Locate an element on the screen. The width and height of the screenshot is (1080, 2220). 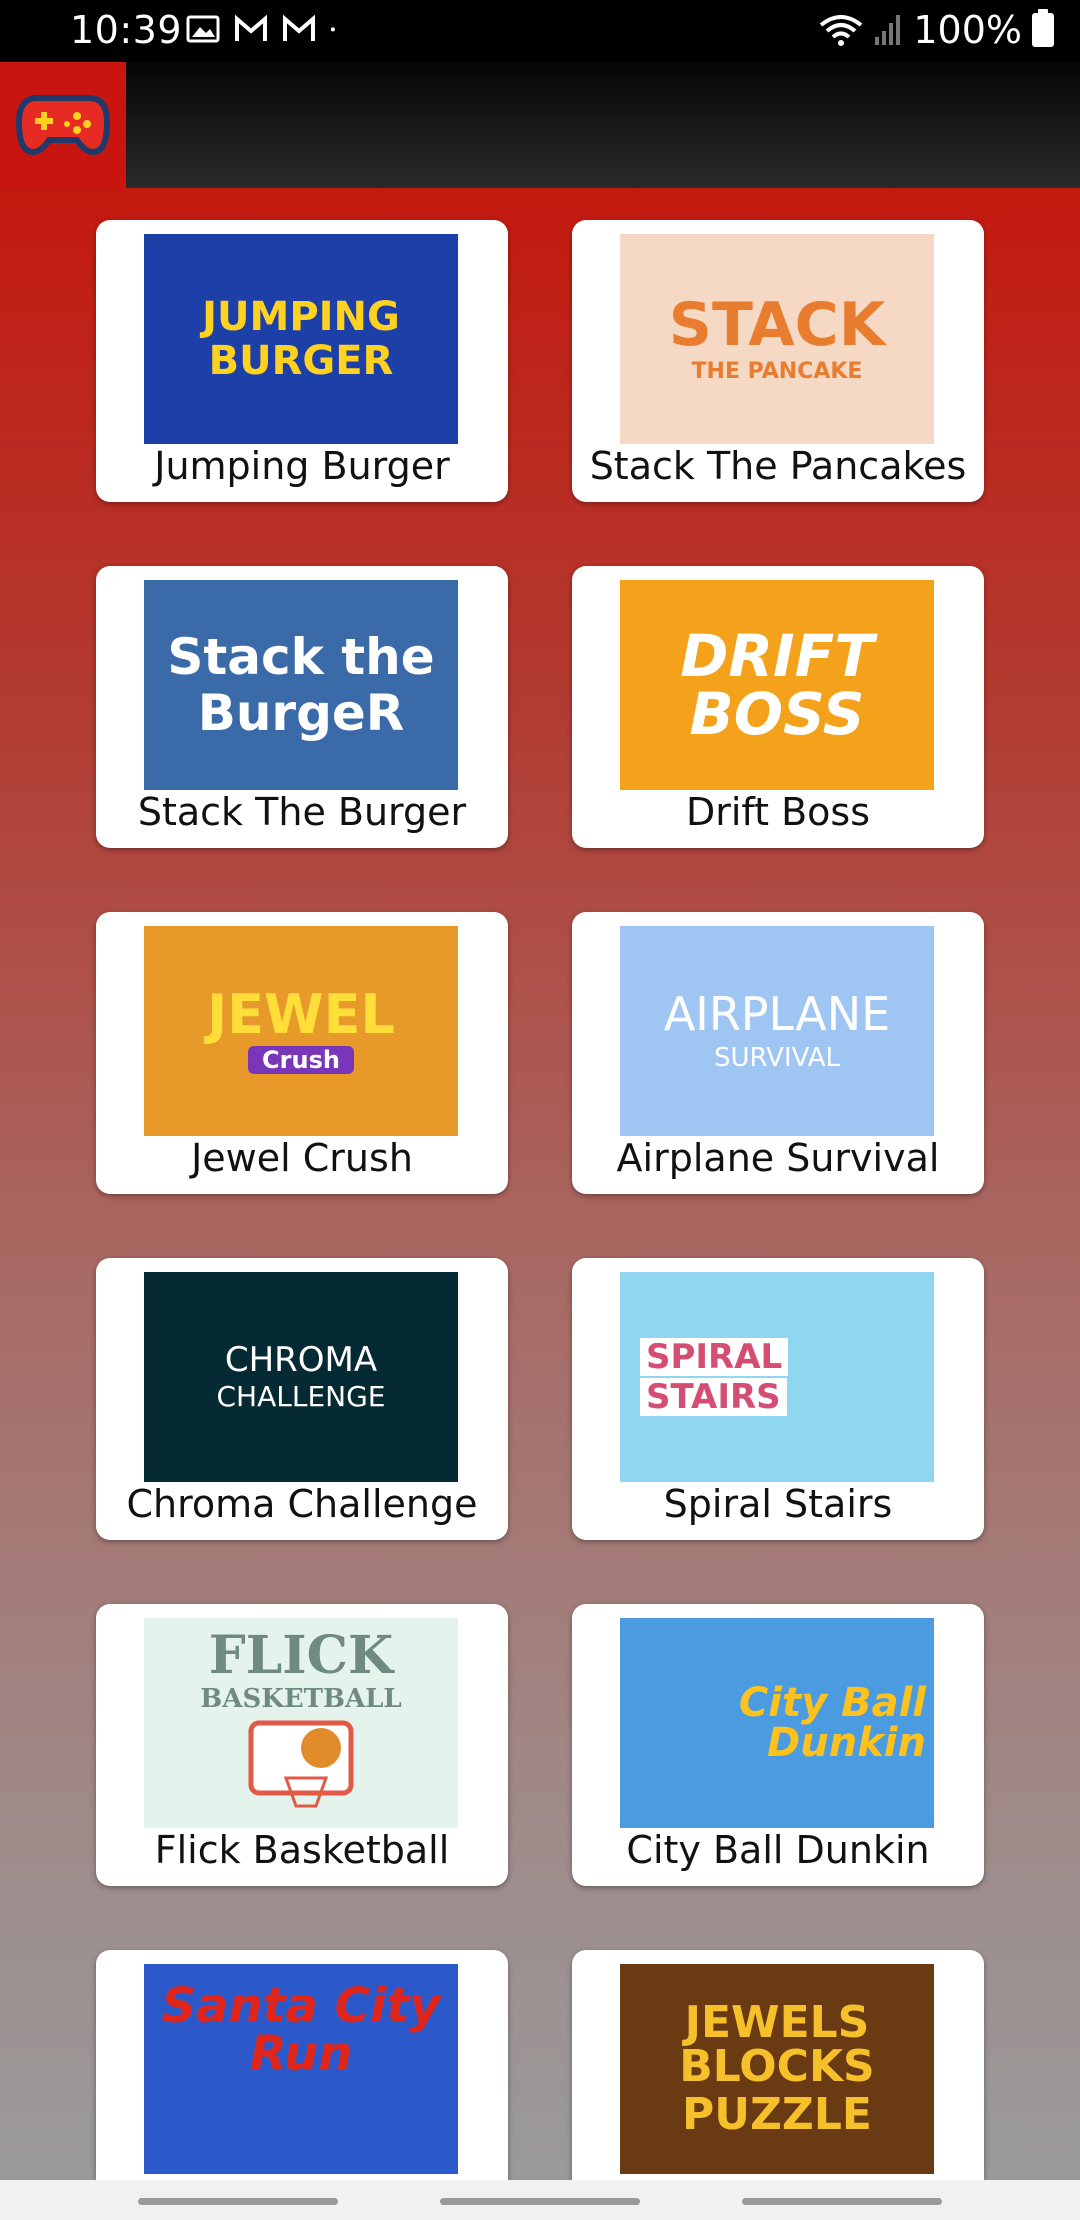
system-nav-bar is located at coordinates (540, 2200).